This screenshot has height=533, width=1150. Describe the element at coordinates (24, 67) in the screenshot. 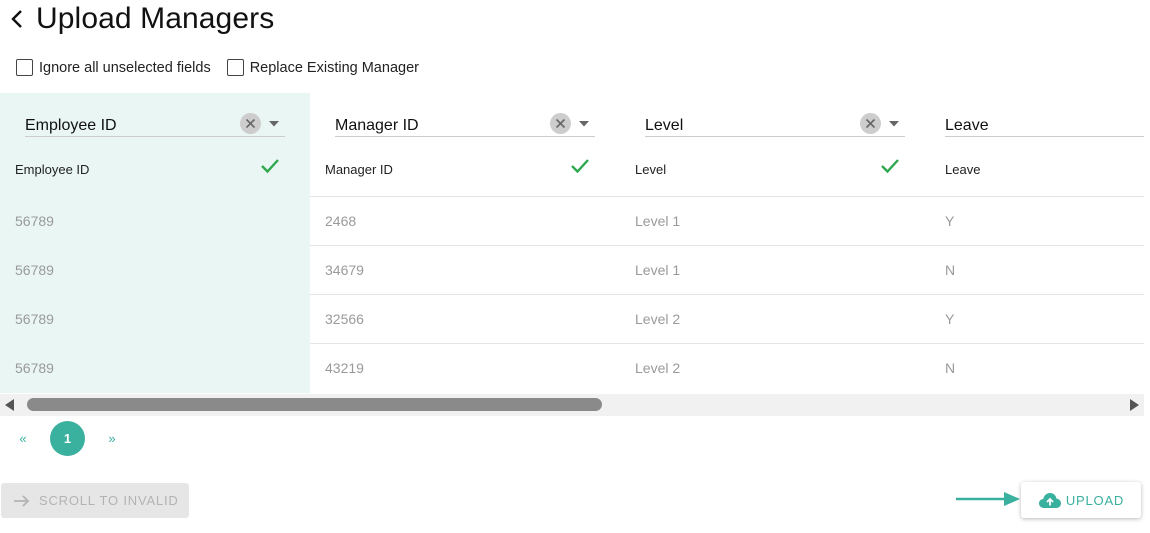

I see `ignore-unselected-checkbox` at that location.